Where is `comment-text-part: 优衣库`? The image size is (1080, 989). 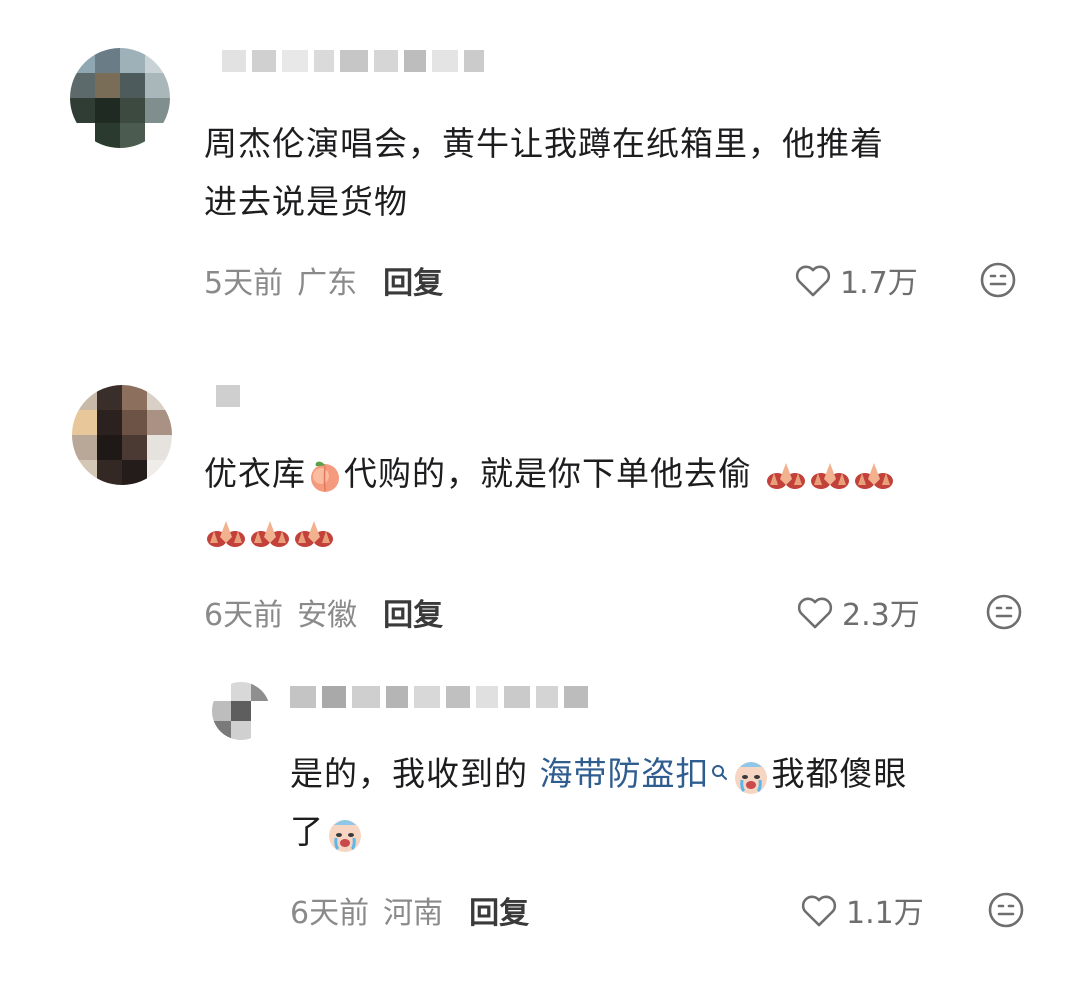 comment-text-part: 优衣库 is located at coordinates (255, 473).